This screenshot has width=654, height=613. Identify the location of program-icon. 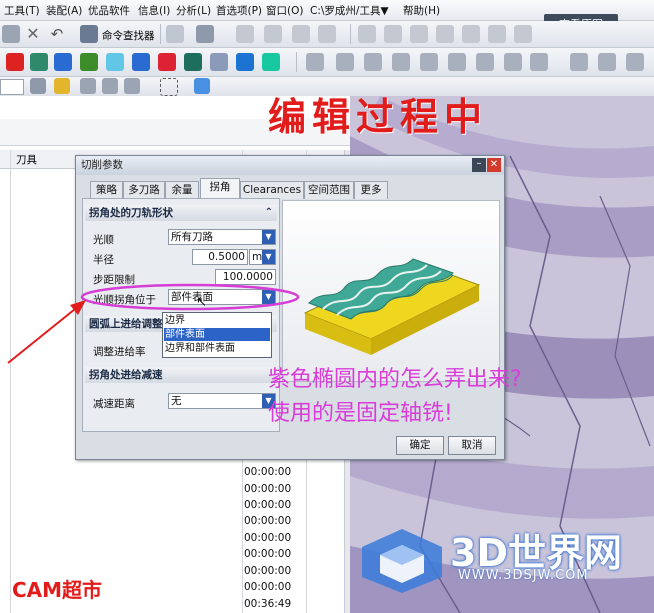
(193, 62).